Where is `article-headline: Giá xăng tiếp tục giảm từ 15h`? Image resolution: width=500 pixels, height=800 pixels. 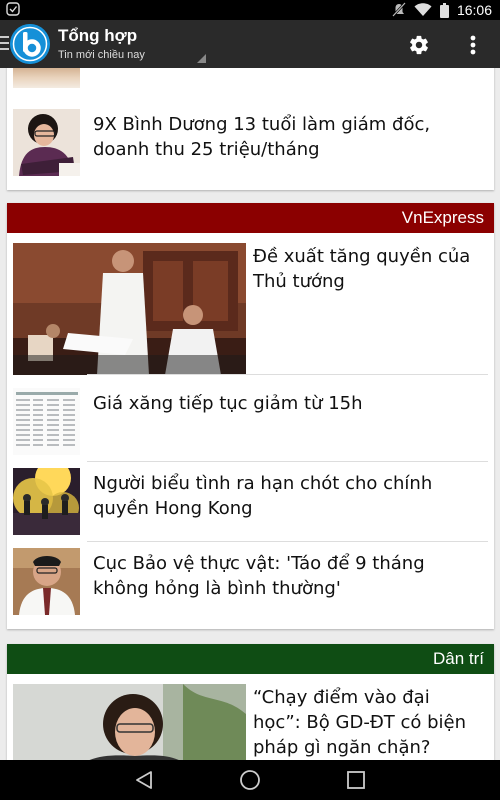 article-headline: Giá xăng tiếp tục giảm từ 15h is located at coordinates (288, 403).